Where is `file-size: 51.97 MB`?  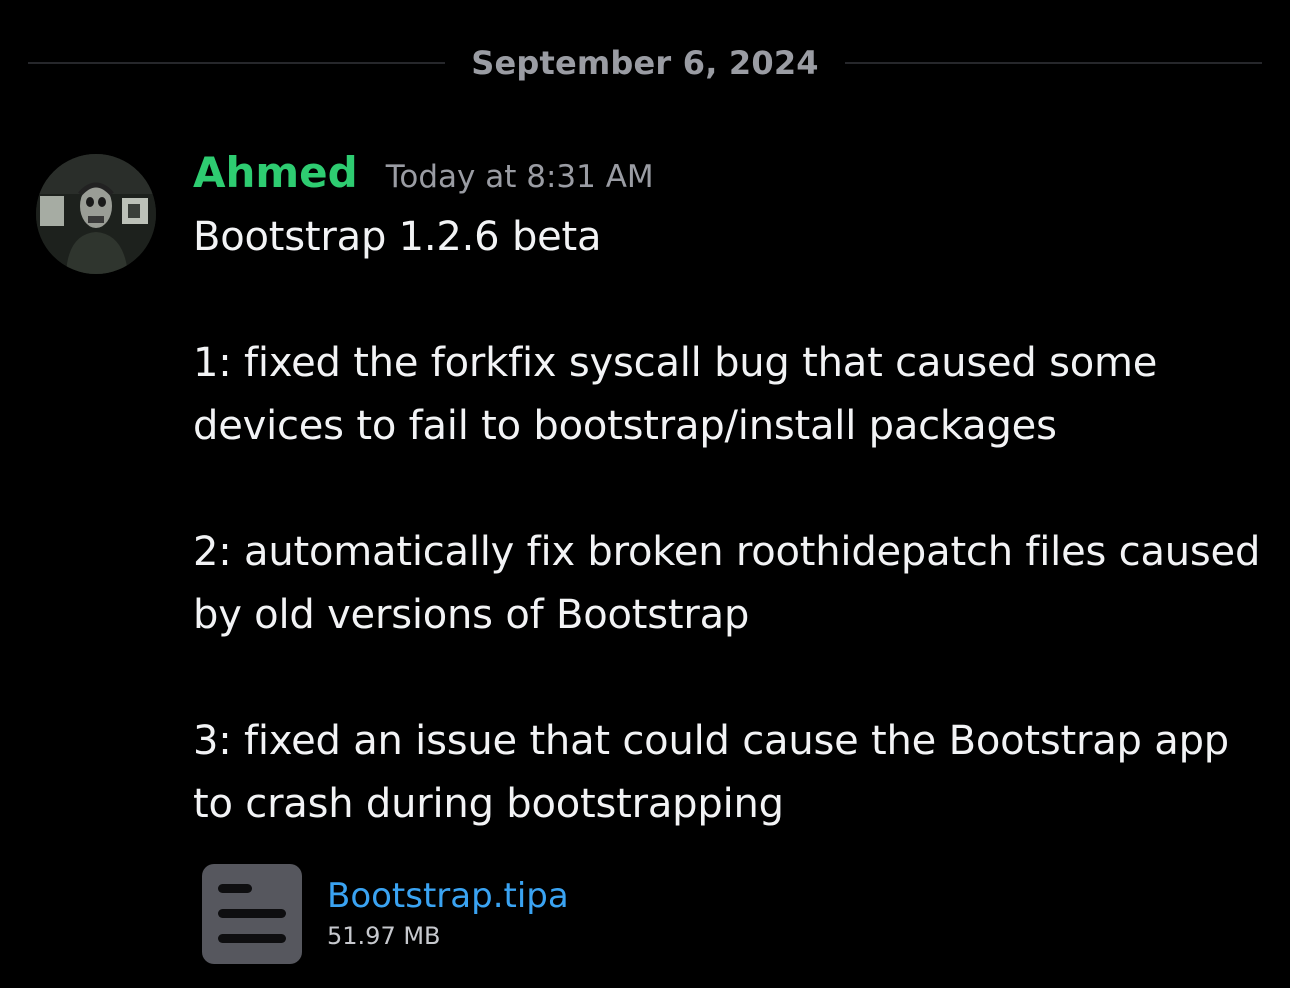
file-size: 51.97 MB is located at coordinates (384, 936).